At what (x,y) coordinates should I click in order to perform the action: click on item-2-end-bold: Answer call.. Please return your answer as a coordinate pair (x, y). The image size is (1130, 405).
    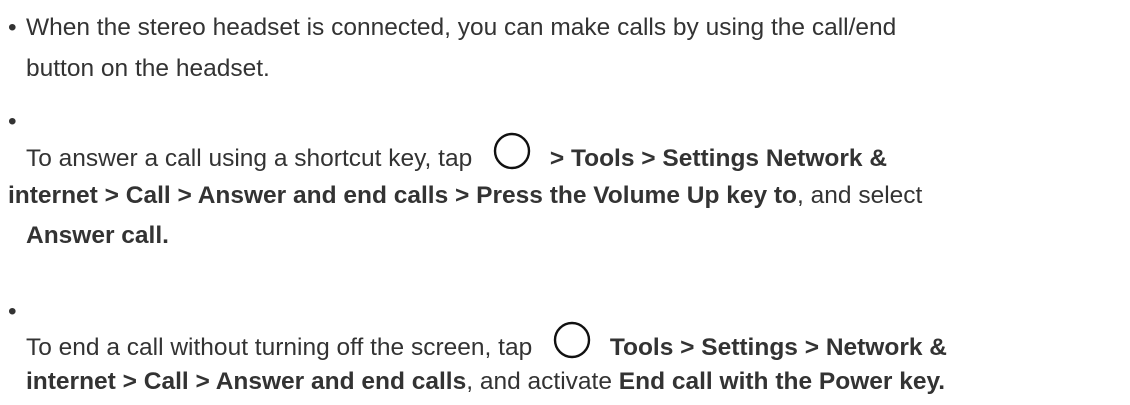
    Looking at the image, I should click on (97, 235).